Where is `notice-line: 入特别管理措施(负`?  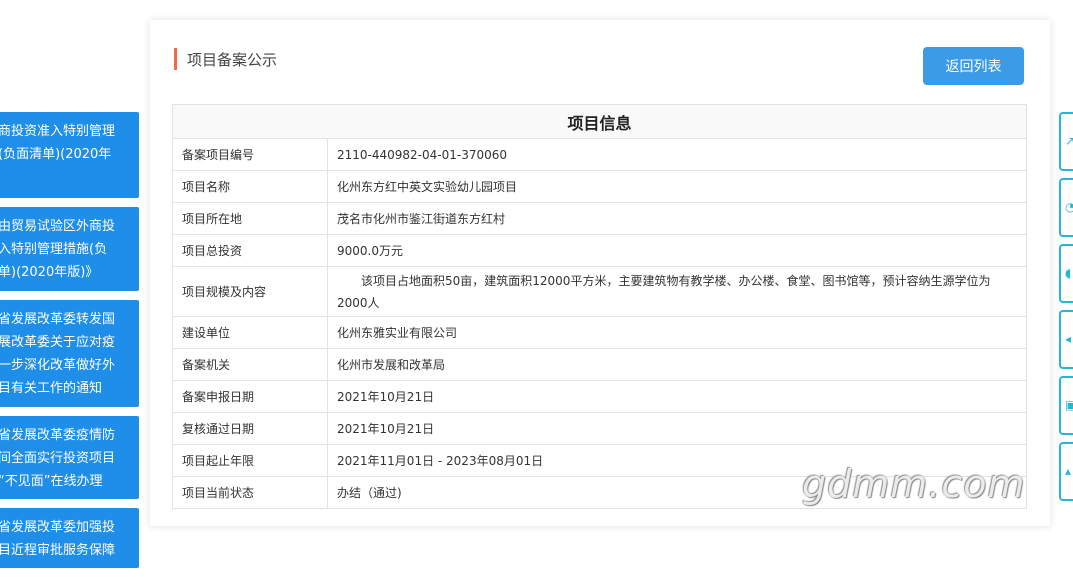
notice-line: 入特别管理措施(负 is located at coordinates (54, 249).